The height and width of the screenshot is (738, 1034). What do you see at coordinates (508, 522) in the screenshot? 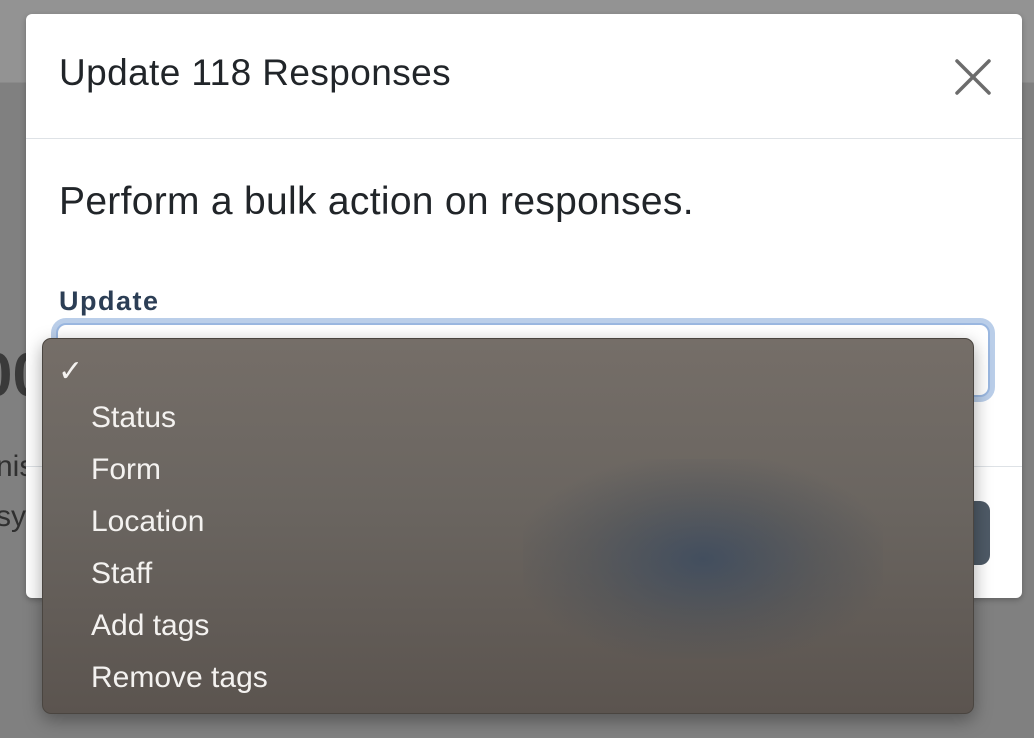
I see `dropdown-option-location: Location` at bounding box center [508, 522].